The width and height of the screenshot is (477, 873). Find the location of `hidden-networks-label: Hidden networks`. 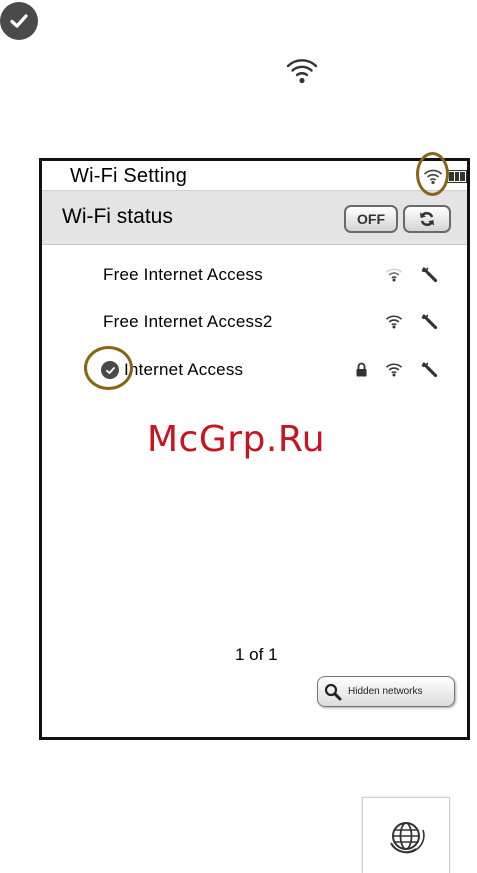

hidden-networks-label: Hidden networks is located at coordinates (385, 691).